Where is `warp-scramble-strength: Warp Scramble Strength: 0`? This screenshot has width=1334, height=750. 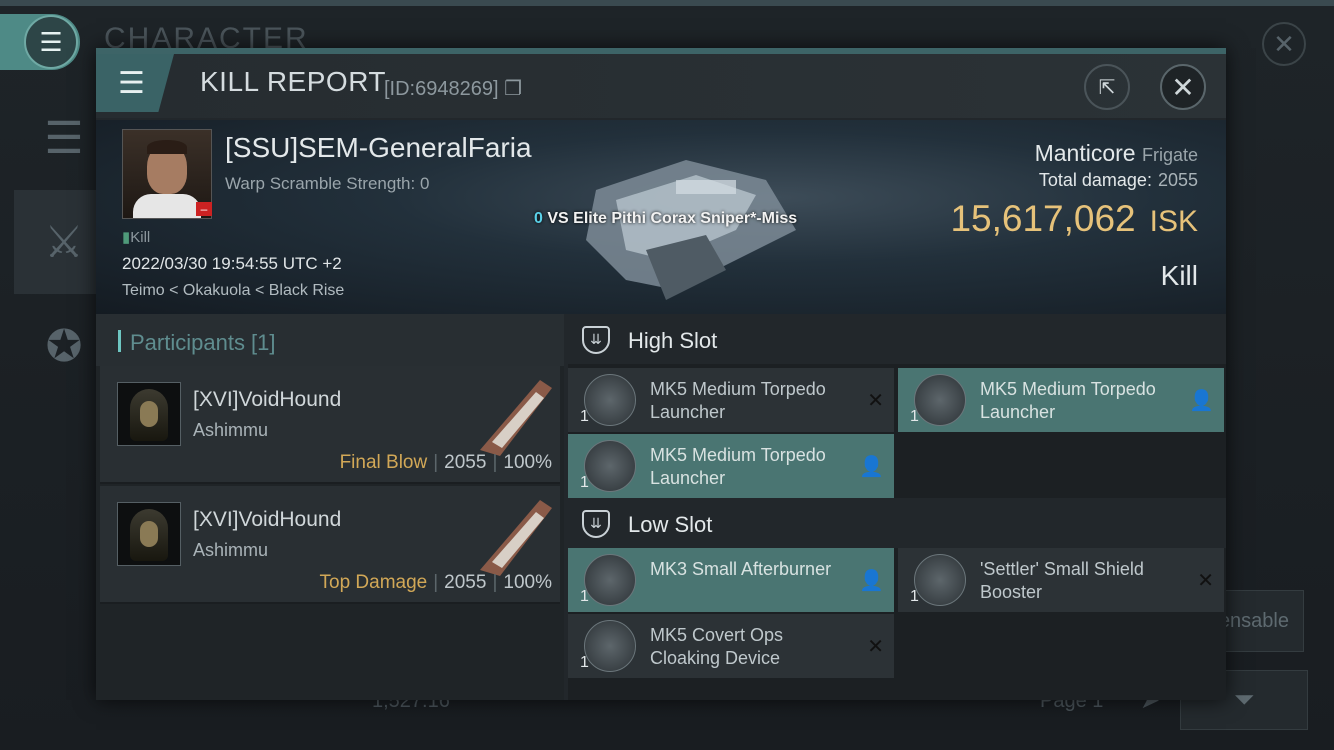 warp-scramble-strength: Warp Scramble Strength: 0 is located at coordinates (327, 183).